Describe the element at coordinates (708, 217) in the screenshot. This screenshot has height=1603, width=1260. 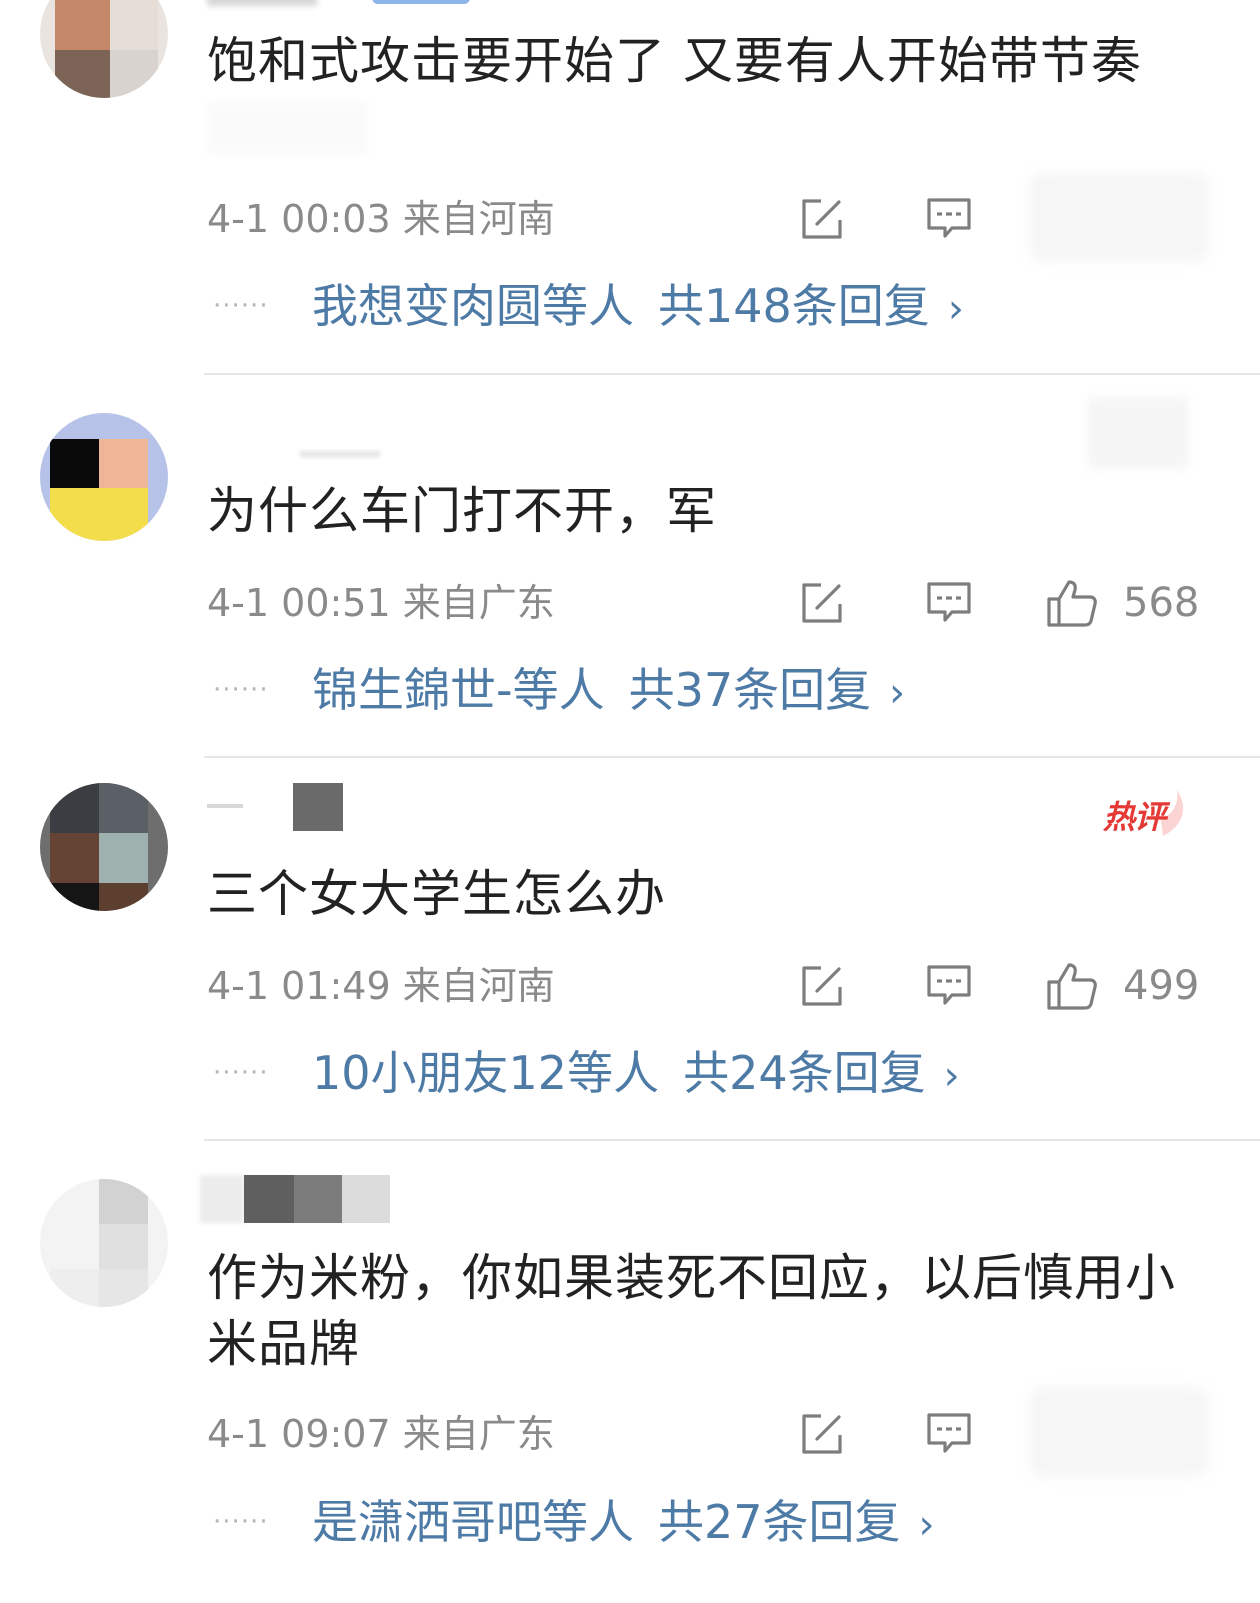
I see `comment-meta: 4-1 00:03 来自河南` at that location.